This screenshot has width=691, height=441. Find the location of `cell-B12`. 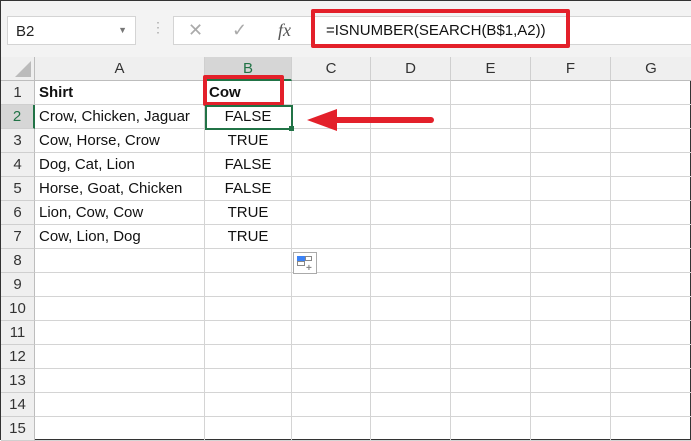

cell-B12 is located at coordinates (248, 357).